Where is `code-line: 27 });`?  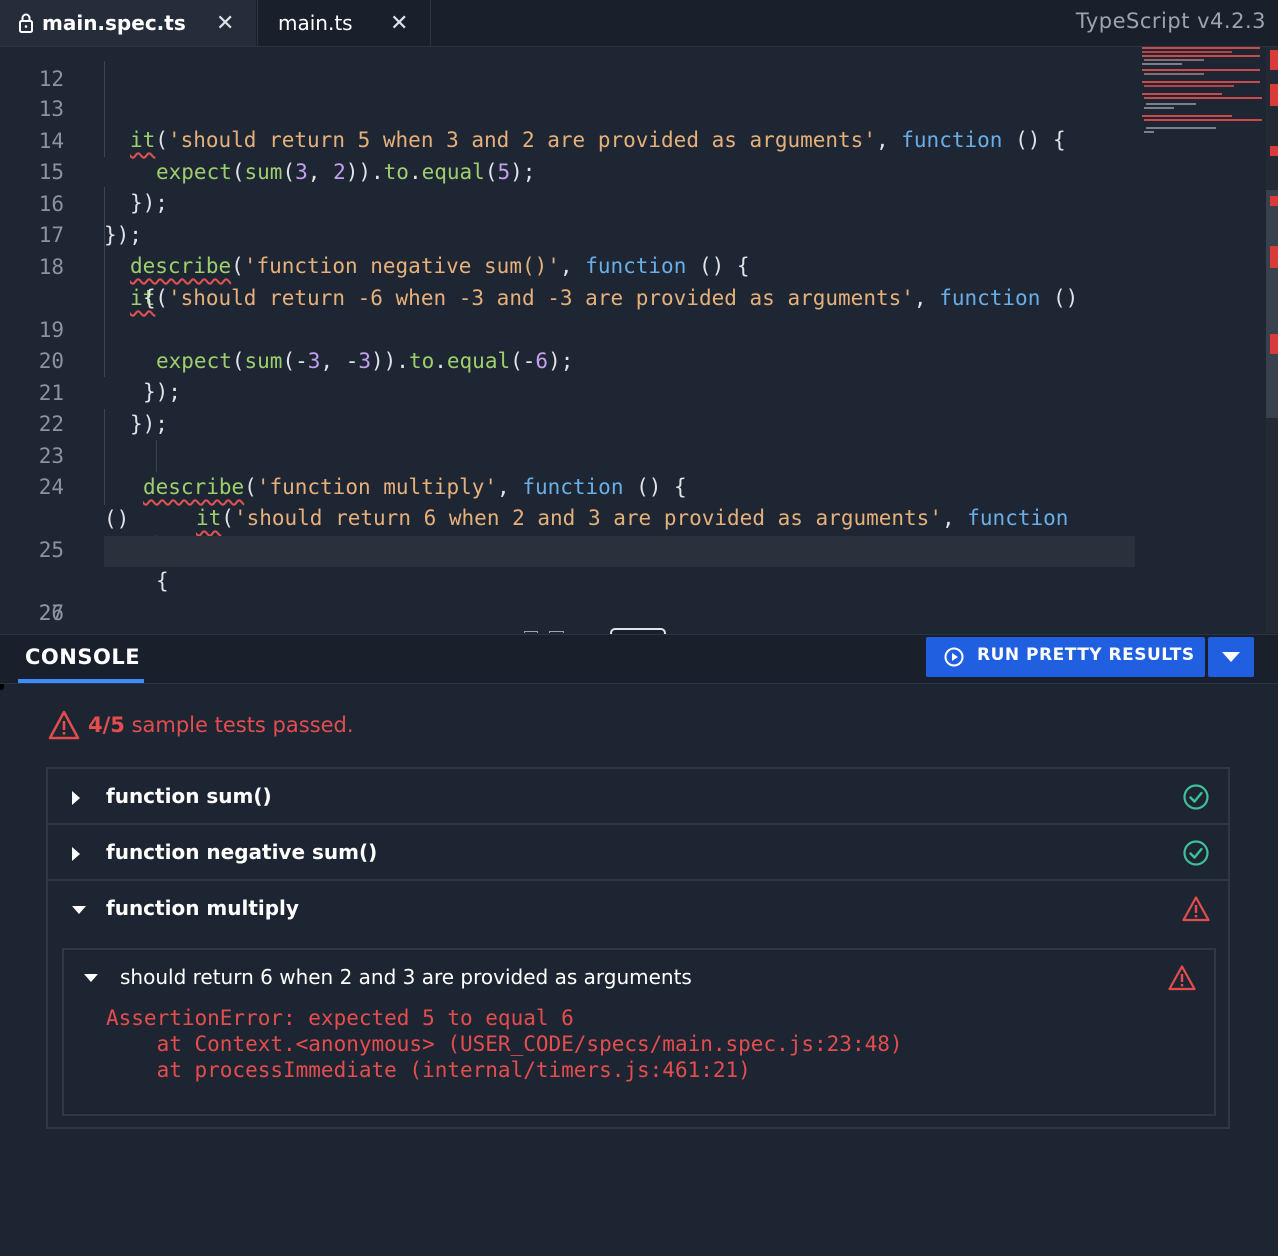 code-line: 27 }); is located at coordinates (570, 600).